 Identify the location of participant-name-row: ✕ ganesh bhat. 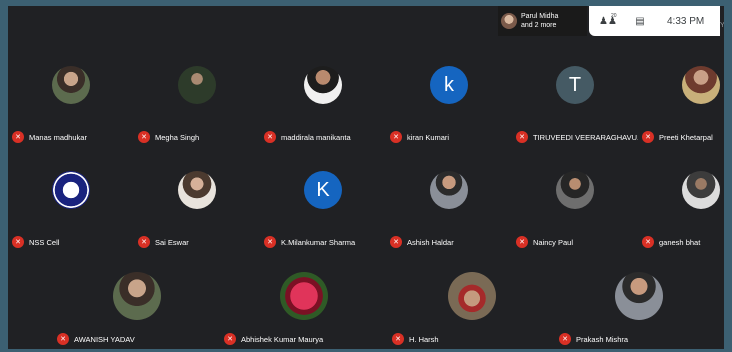
(671, 242).